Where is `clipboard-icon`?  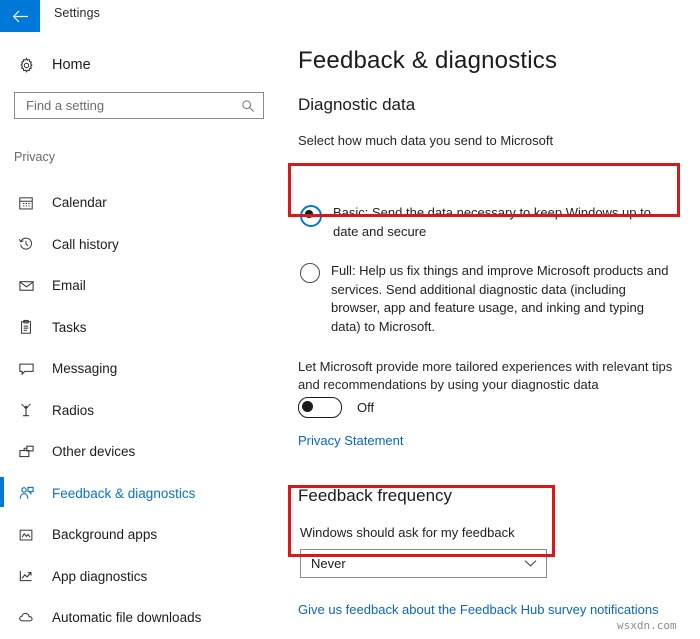
clipboard-icon is located at coordinates (26, 327).